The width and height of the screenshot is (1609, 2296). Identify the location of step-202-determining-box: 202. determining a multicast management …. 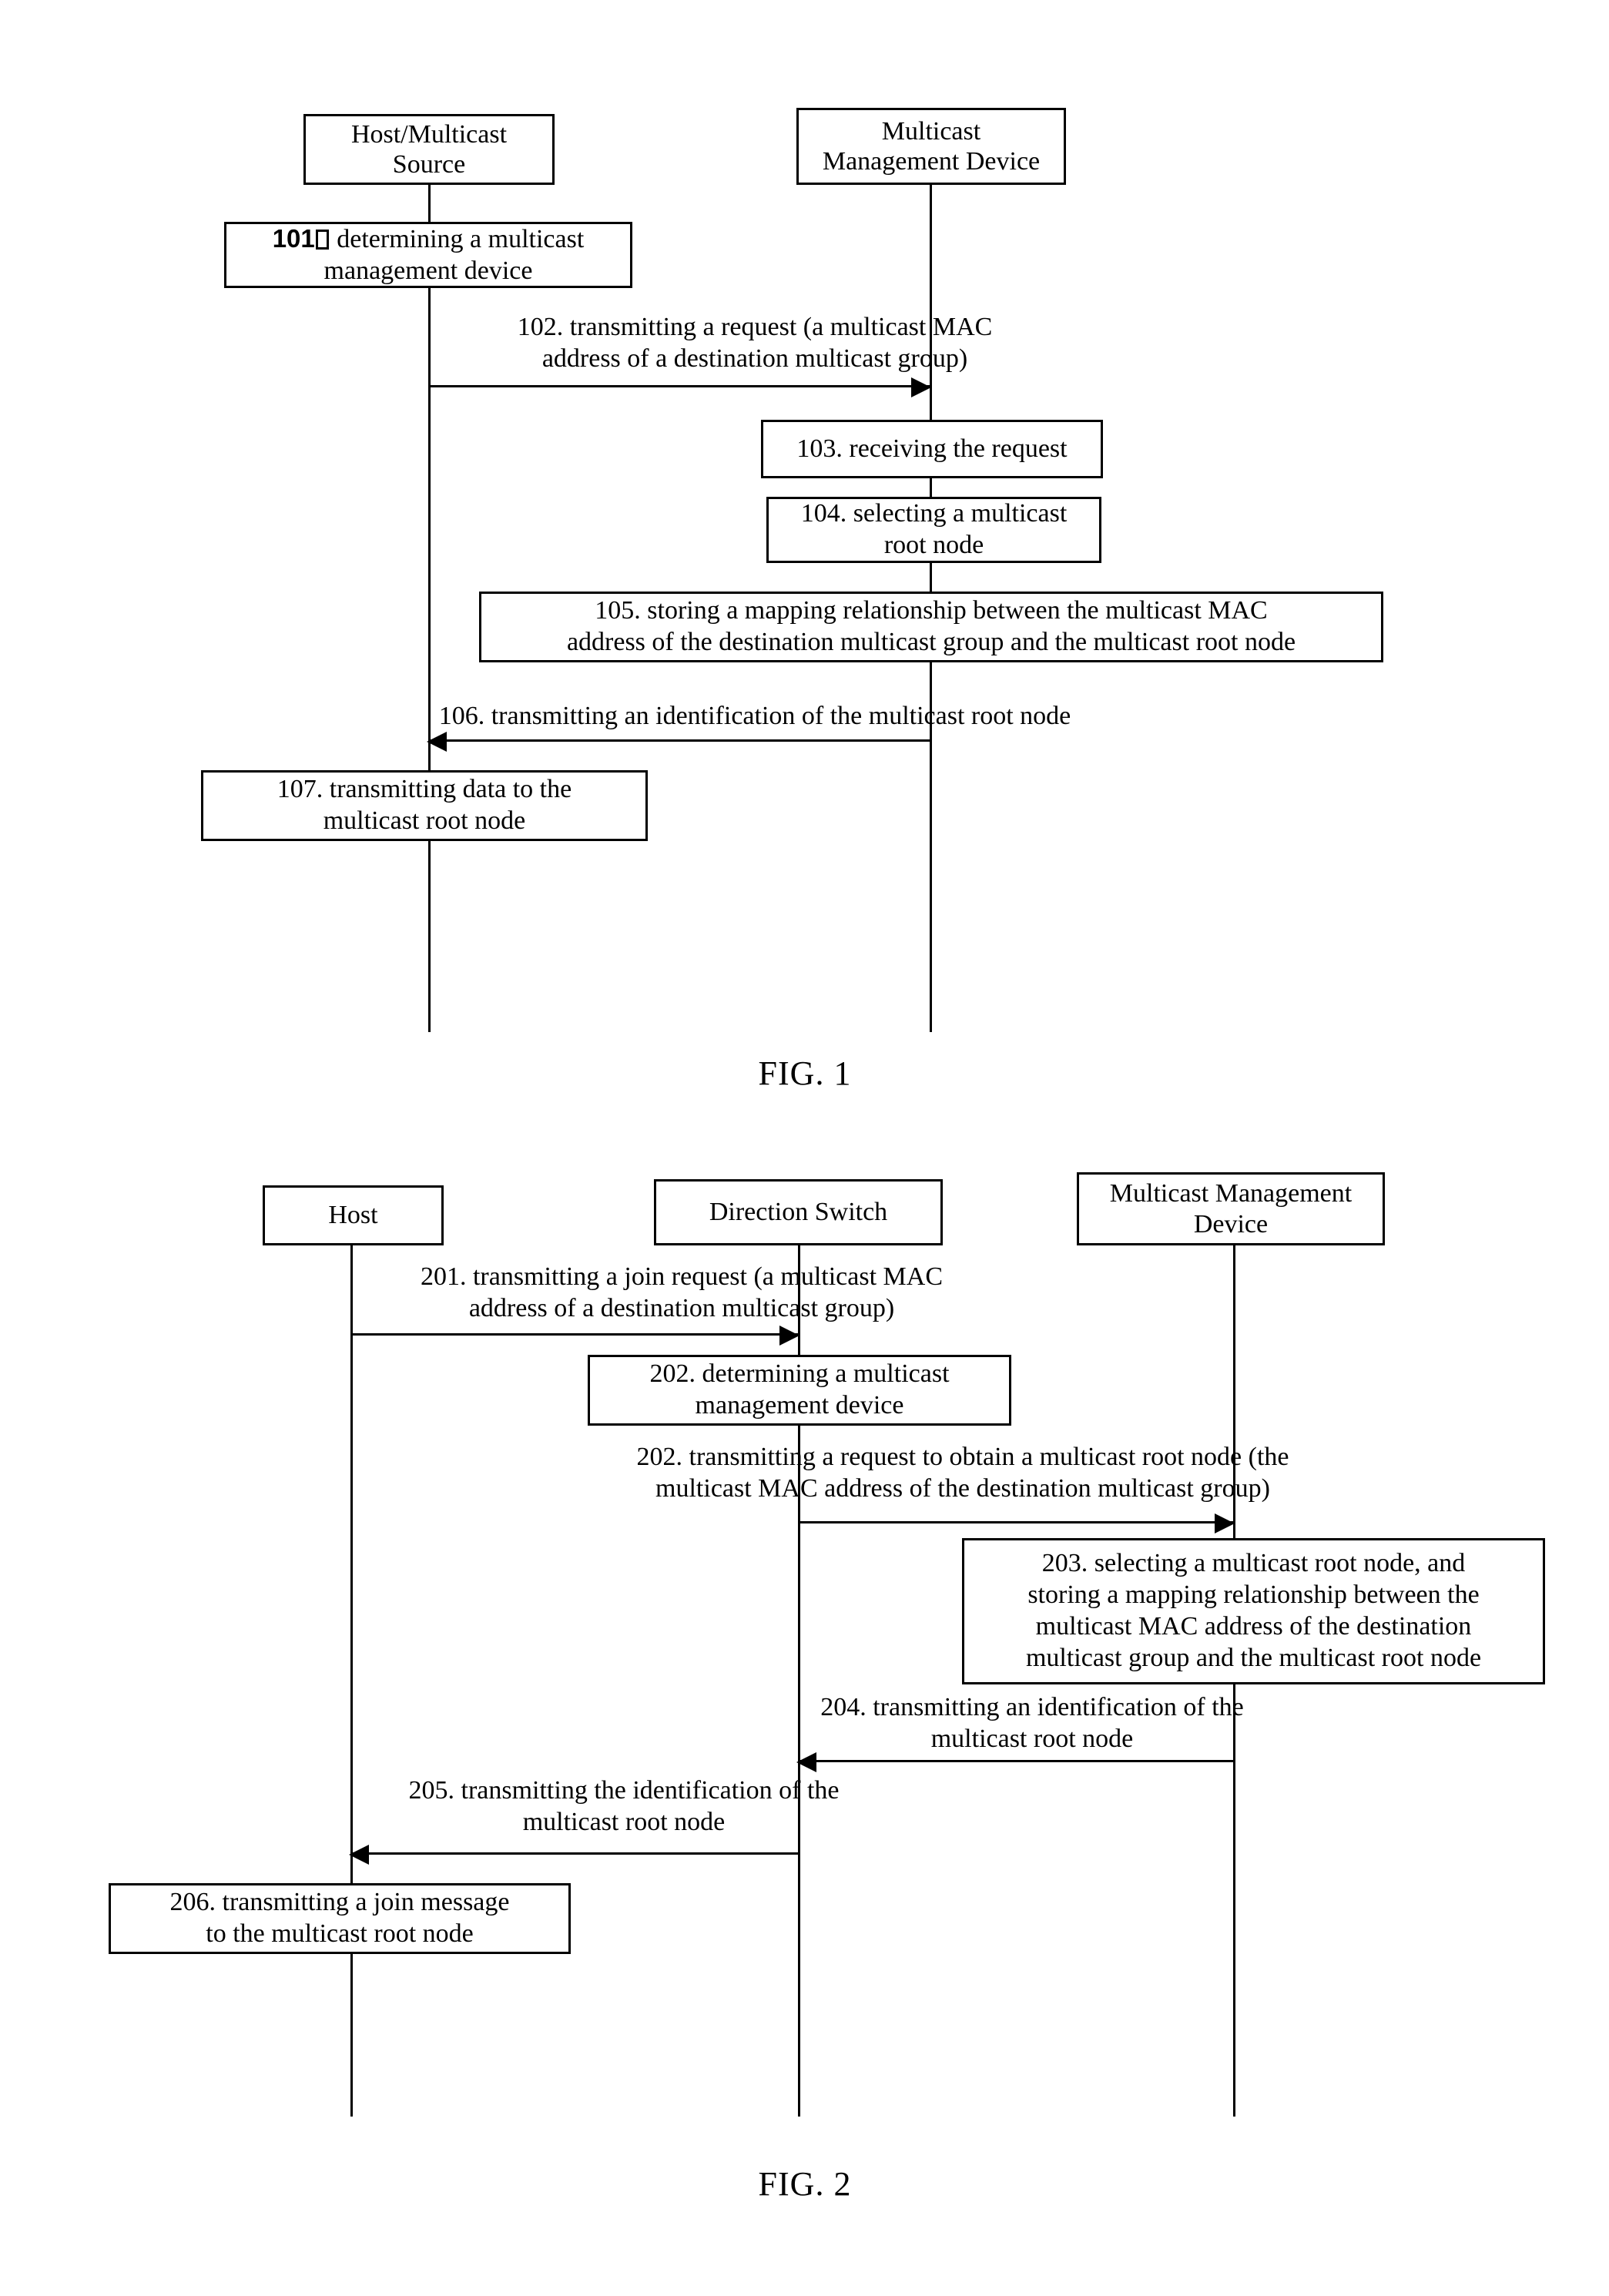
(799, 1390).